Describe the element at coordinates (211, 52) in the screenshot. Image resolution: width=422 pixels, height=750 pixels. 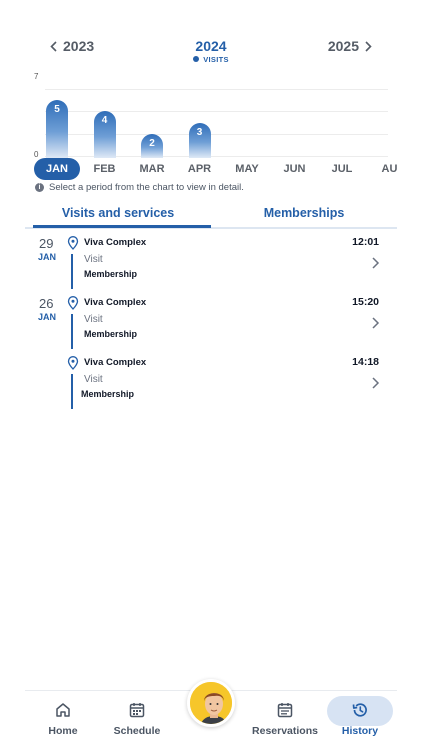
I see `year-navigation: 2023 2024 2025 VISITS` at that location.